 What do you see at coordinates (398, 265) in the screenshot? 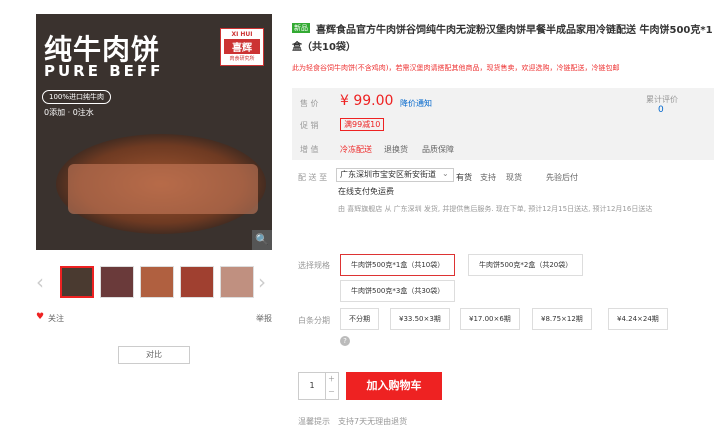
I see `variant-option: 牛肉饼500克*1盒（共10袋）` at bounding box center [398, 265].